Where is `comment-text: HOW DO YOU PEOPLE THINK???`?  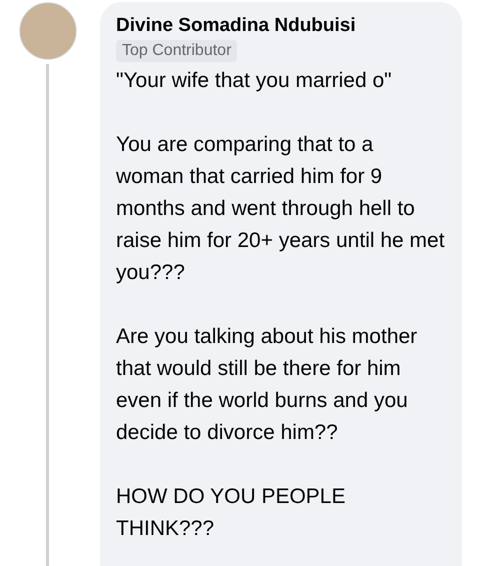 comment-text: HOW DO YOU PEOPLE THINK??? is located at coordinates (231, 513).